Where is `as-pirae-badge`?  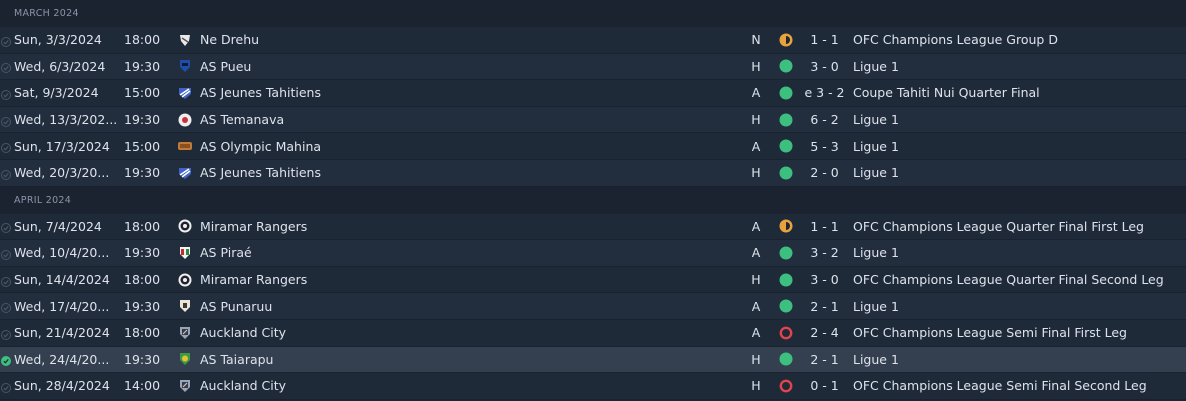 as-pirae-badge is located at coordinates (185, 253).